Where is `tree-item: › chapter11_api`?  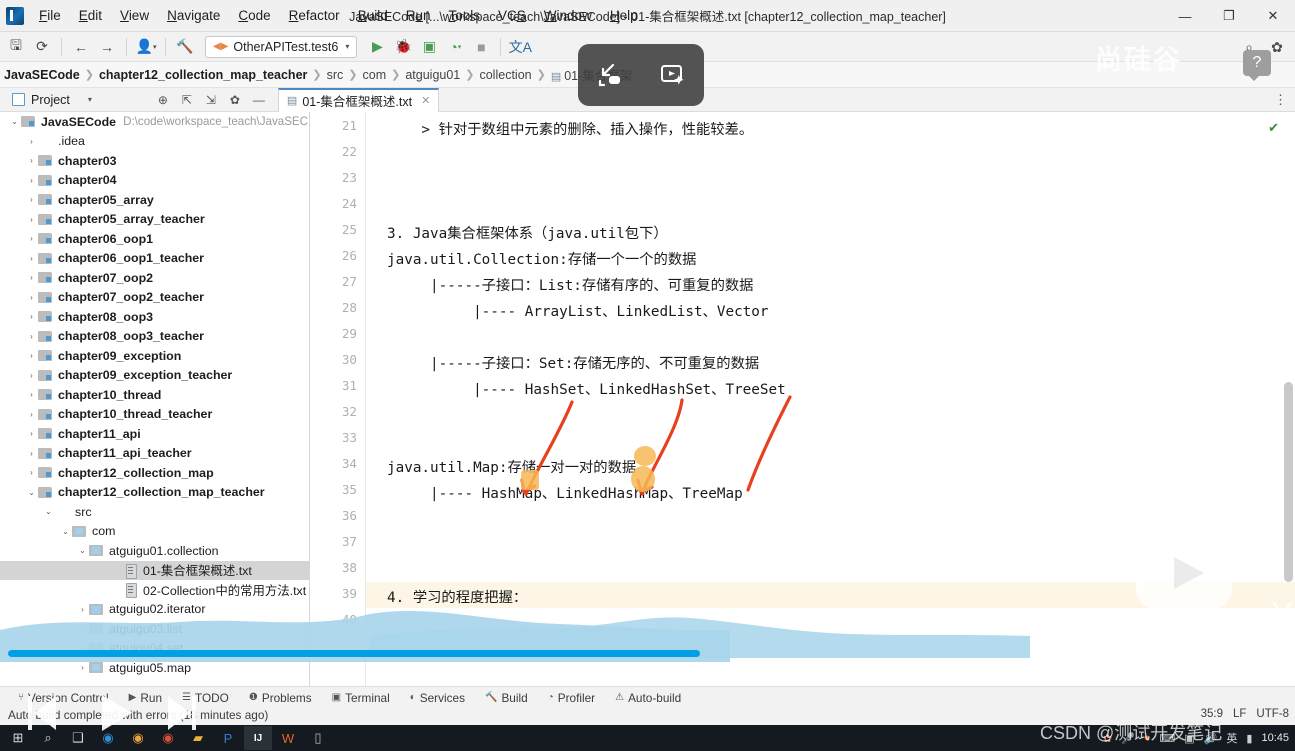 tree-item: › chapter11_api is located at coordinates (154, 434).